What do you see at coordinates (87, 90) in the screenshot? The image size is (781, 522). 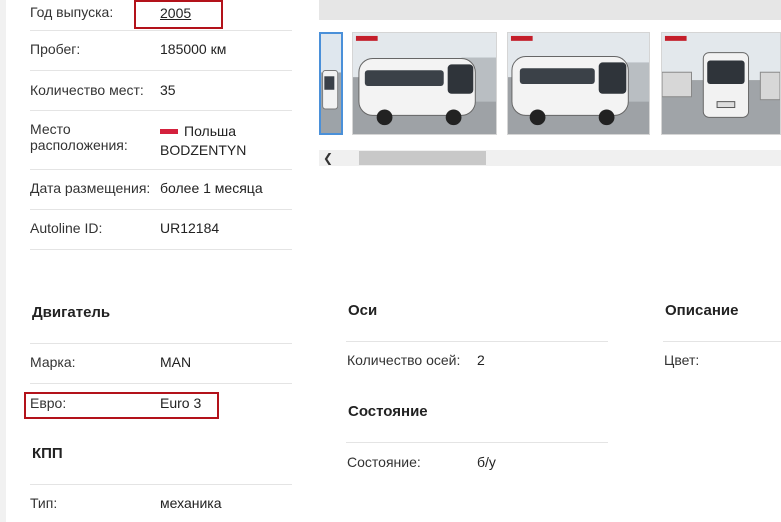 I see `seats-label: Количество мест:` at bounding box center [87, 90].